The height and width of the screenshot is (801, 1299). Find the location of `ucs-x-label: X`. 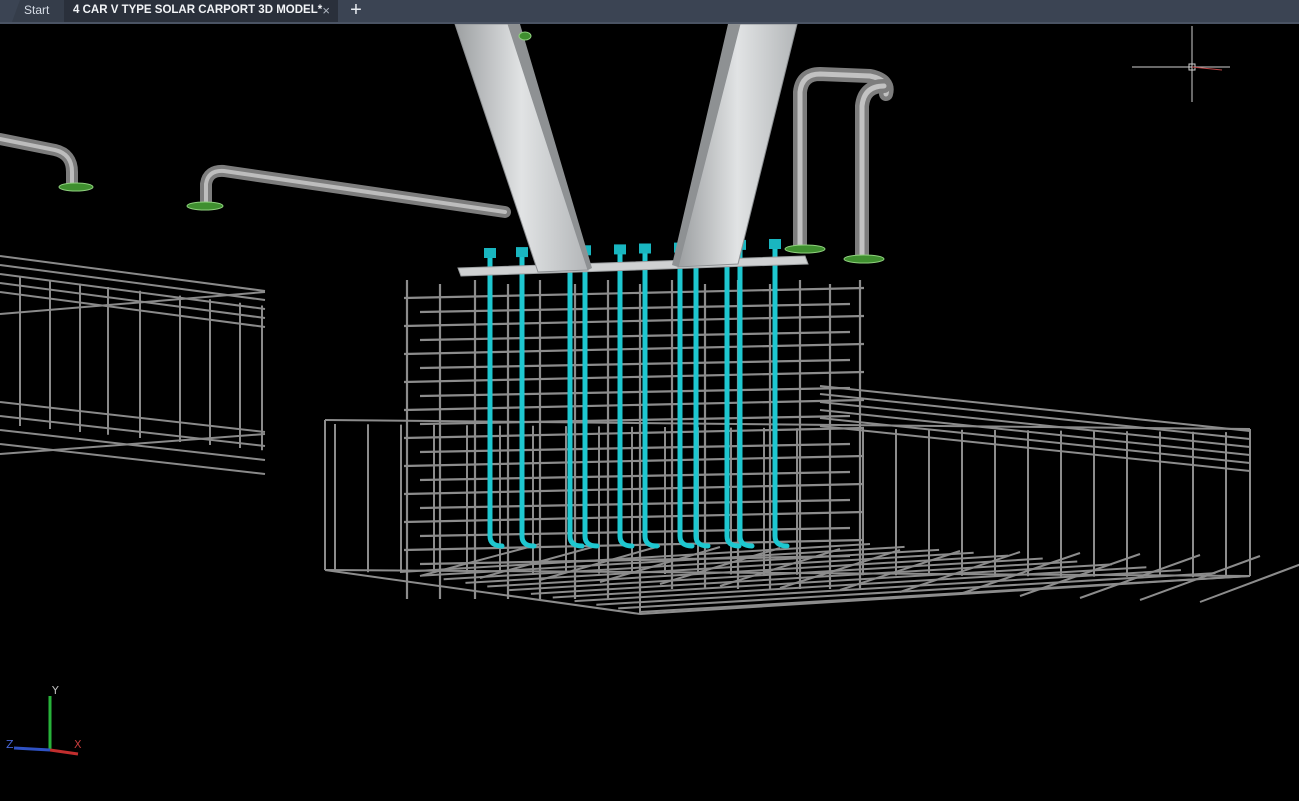

ucs-x-label: X is located at coordinates (78, 744).